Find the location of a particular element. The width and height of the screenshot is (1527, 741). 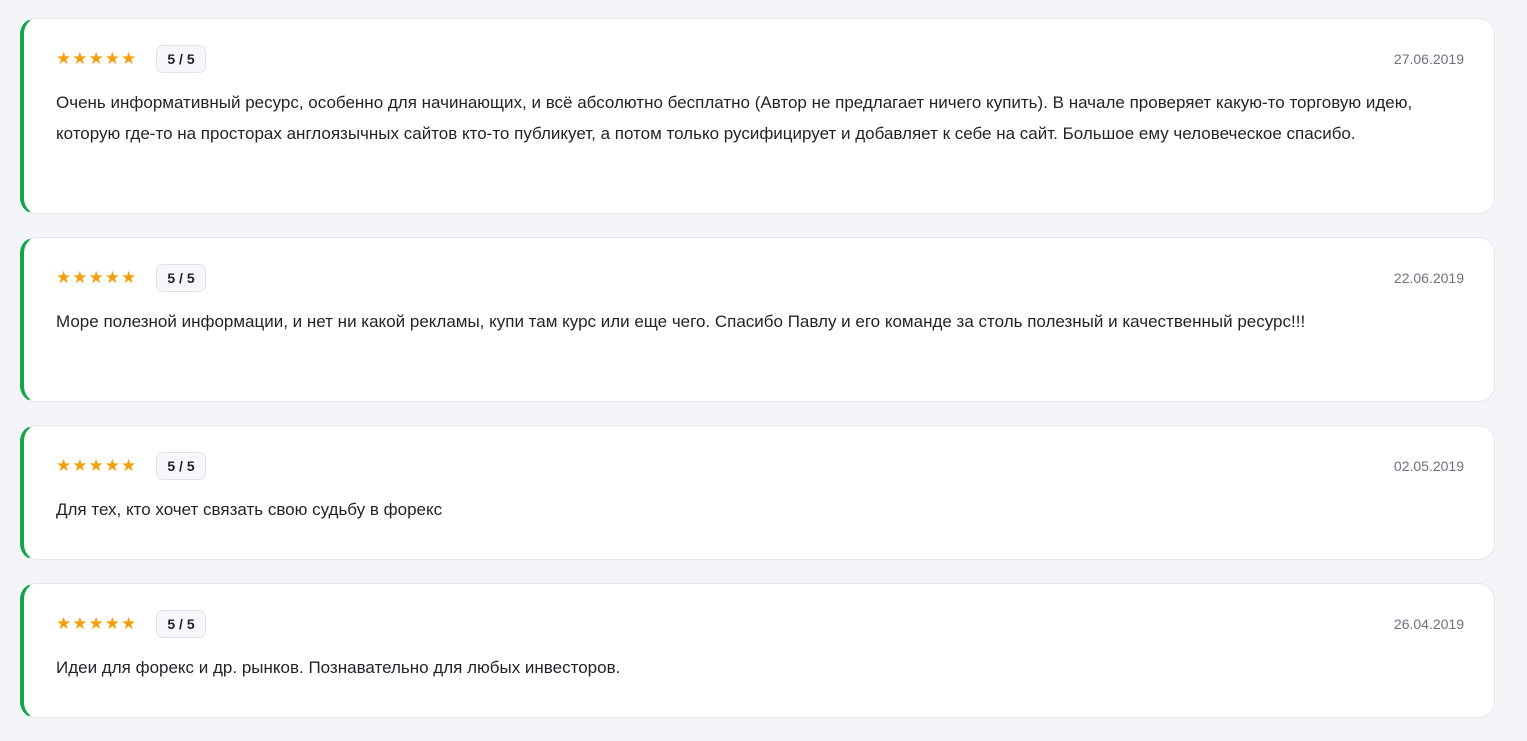

review-header: ★★★★★ 5 / 5 02.05.2019 is located at coordinates (760, 466).